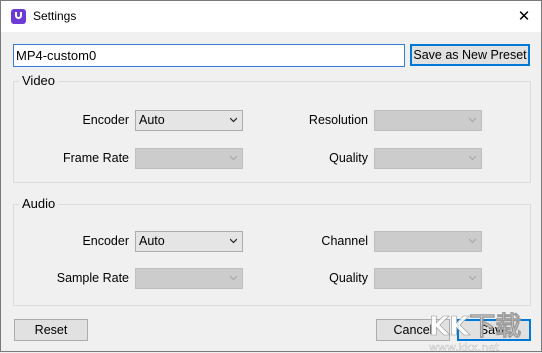 The height and width of the screenshot is (353, 542). What do you see at coordinates (428, 158) in the screenshot?
I see `video-quality-select` at bounding box center [428, 158].